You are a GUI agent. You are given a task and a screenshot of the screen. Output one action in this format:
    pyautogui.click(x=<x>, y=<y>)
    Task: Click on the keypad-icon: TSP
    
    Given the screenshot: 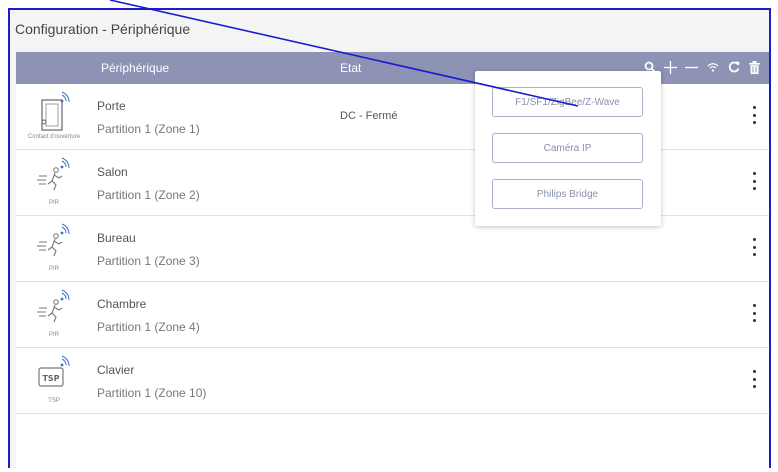 What is the action you would take?
    pyautogui.click(x=54, y=376)
    